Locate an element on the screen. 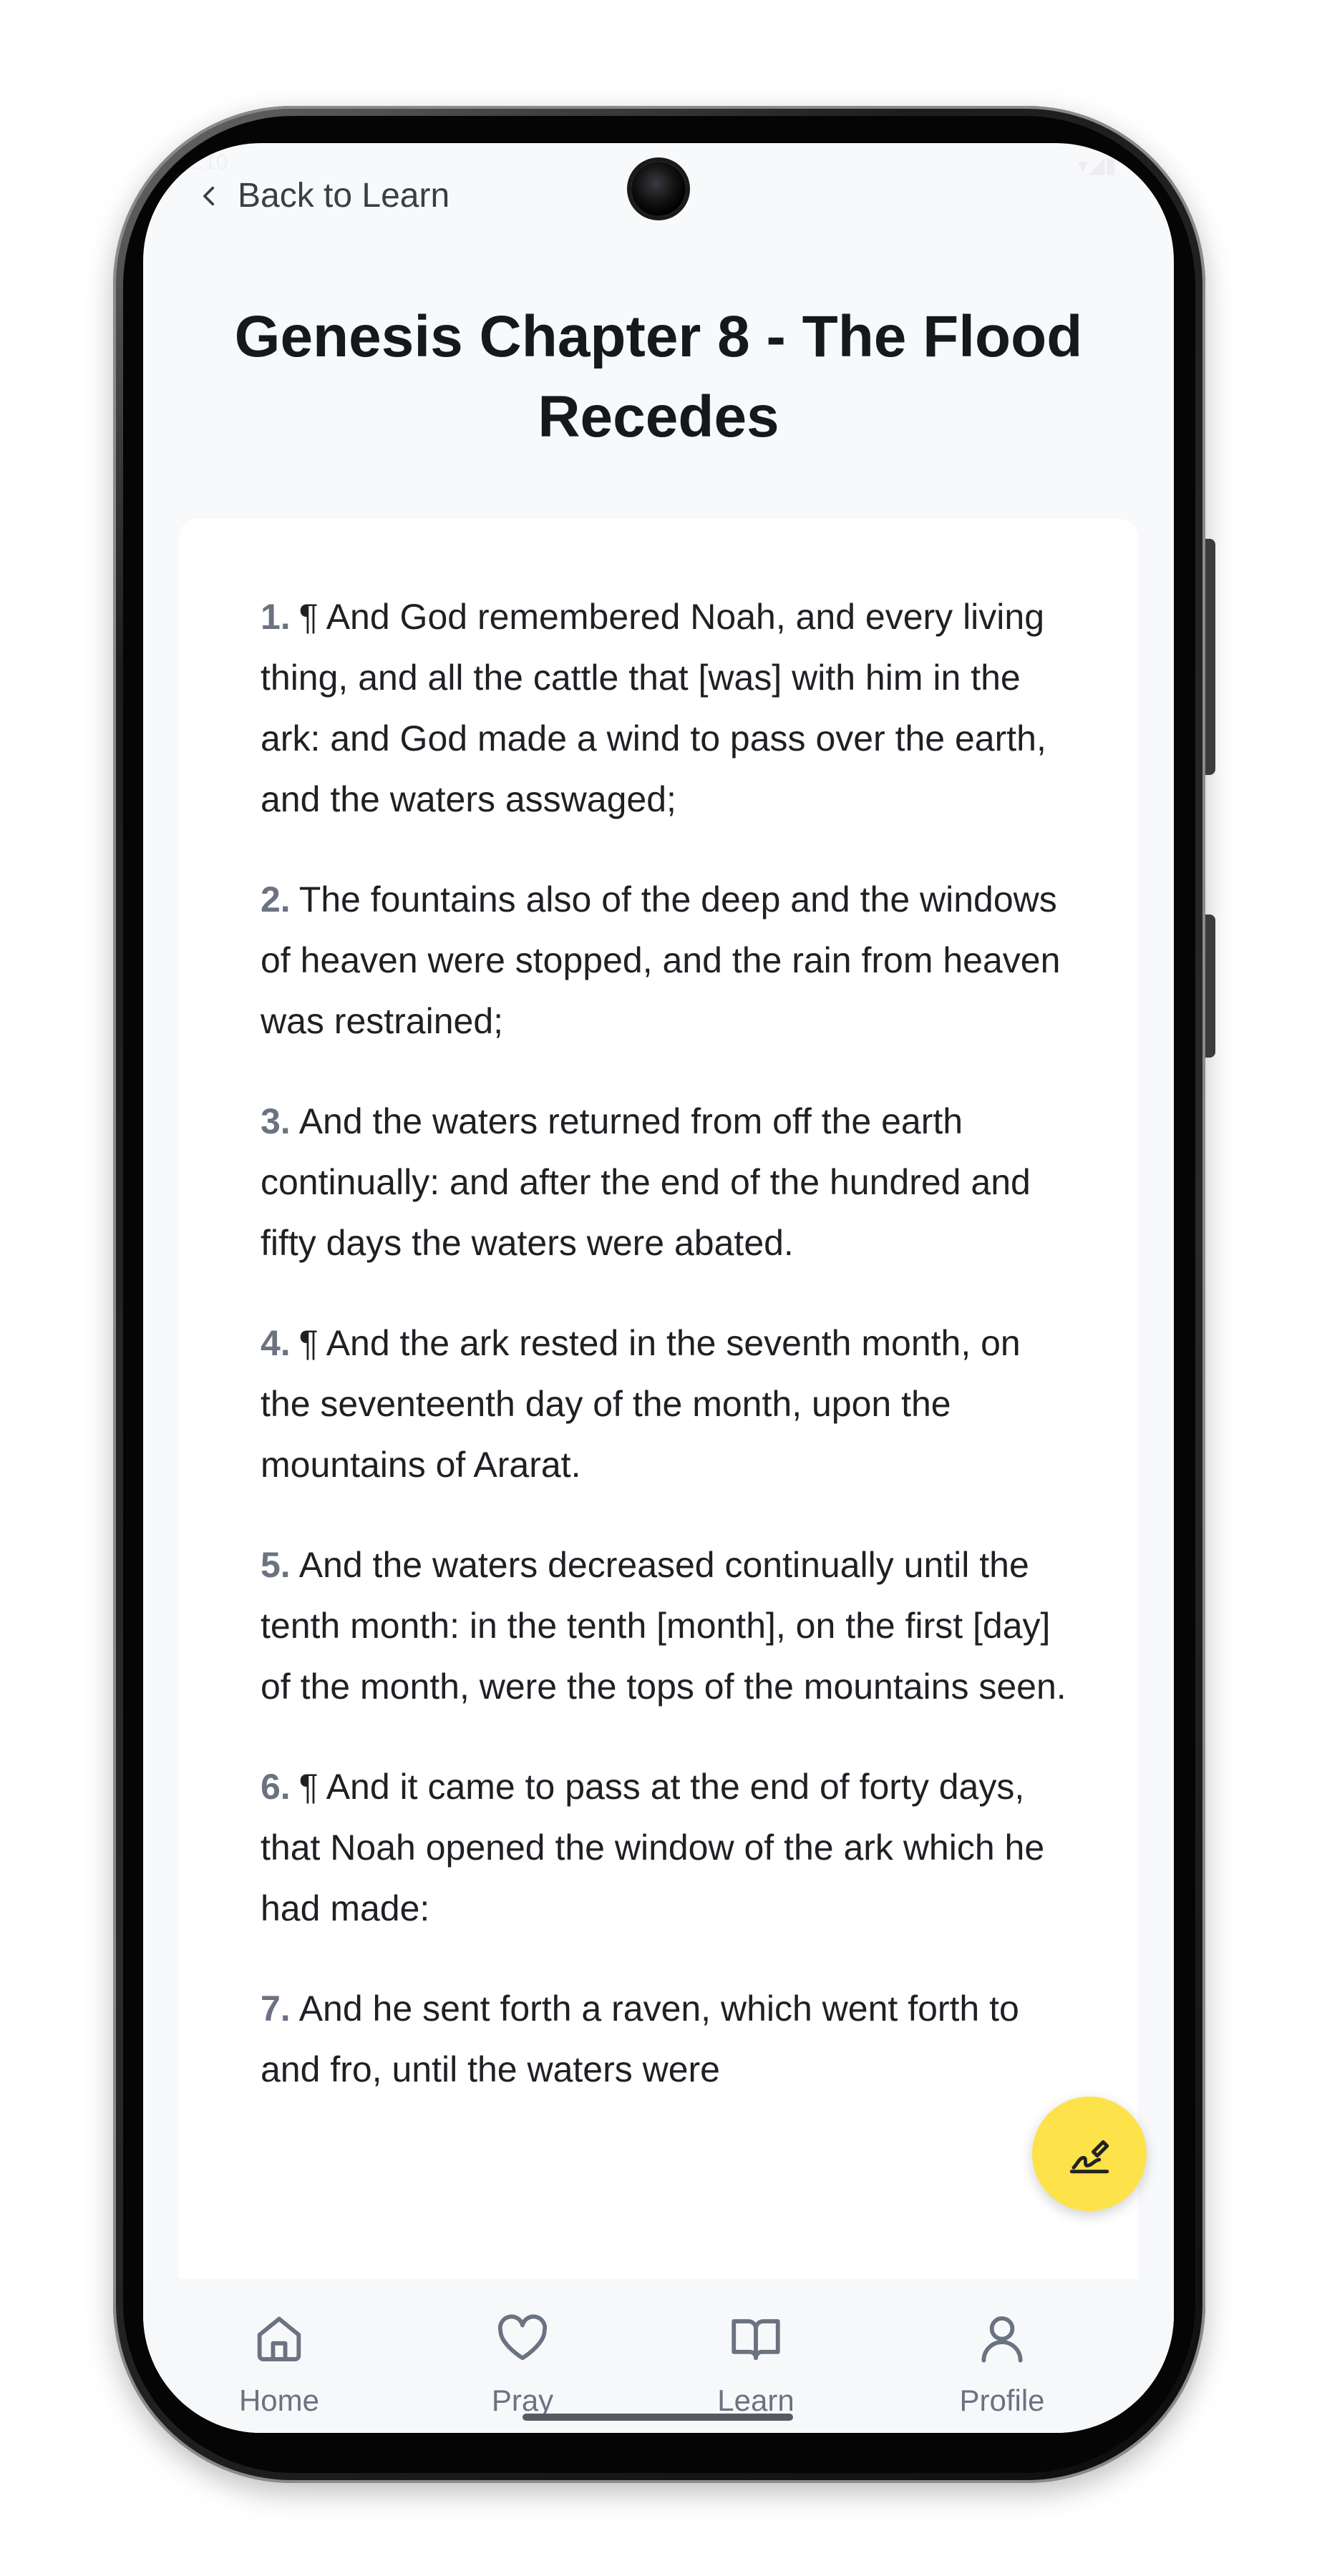 This screenshot has width=1317, height=2576. nav-profile-label: Profile is located at coordinates (1002, 2400).